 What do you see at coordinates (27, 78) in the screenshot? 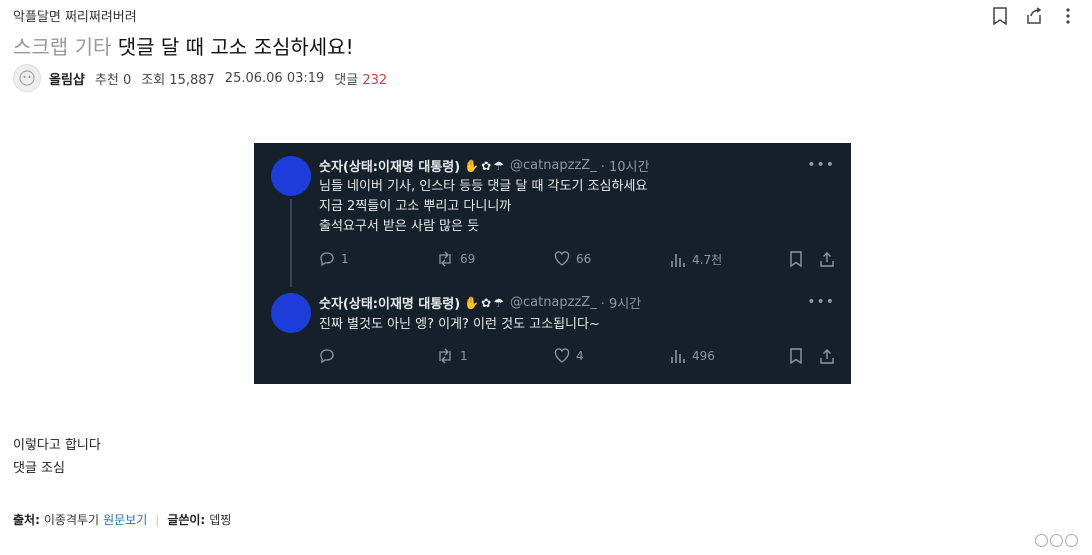
I see `avatar-icon` at bounding box center [27, 78].